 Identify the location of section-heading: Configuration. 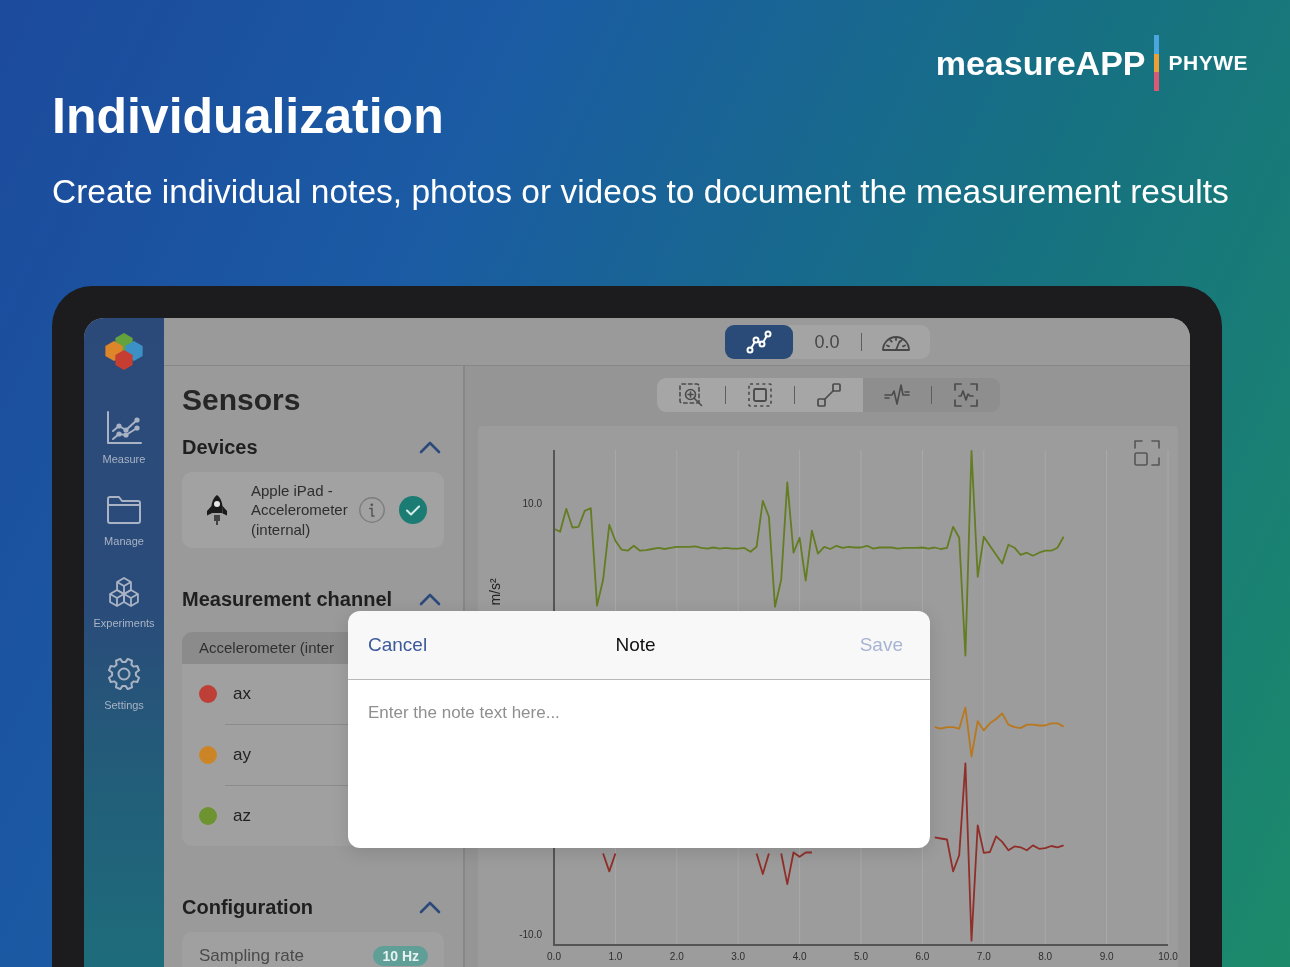
(248, 907).